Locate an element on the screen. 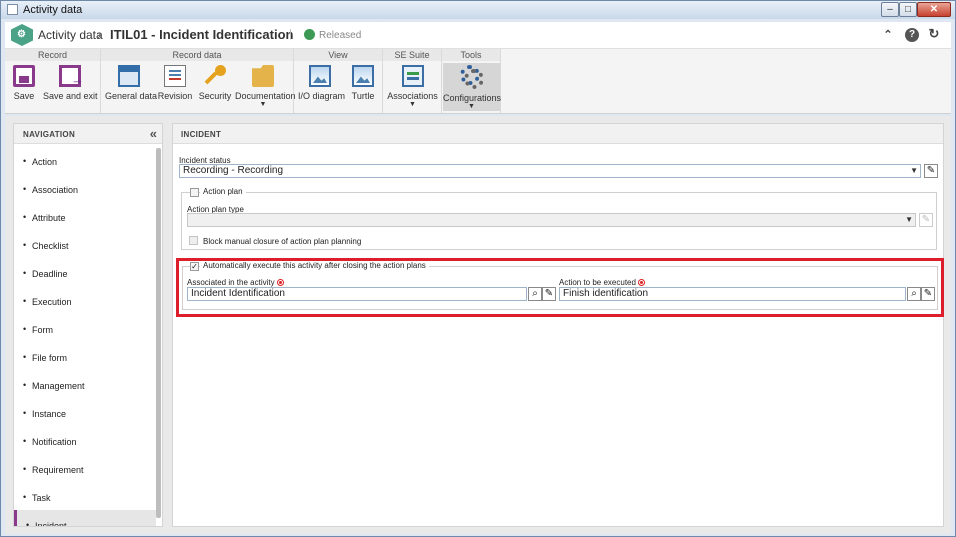  turtle-icon is located at coordinates (363, 76).